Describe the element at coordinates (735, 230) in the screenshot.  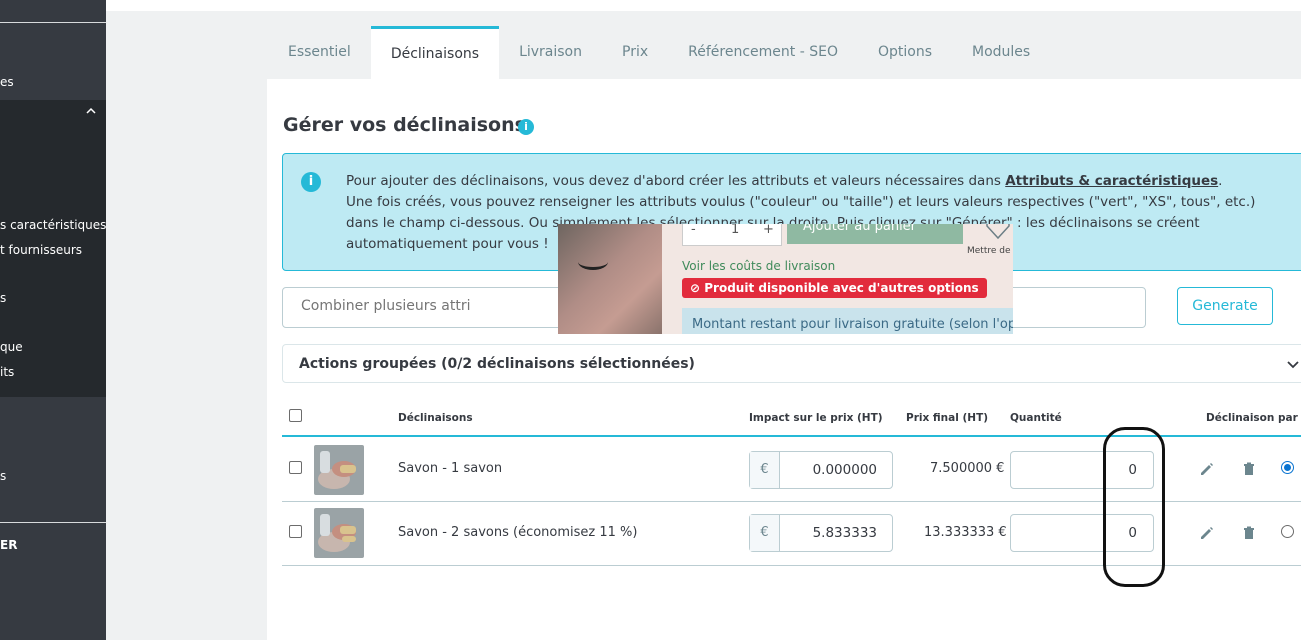
I see `stepper-value: 1` at that location.